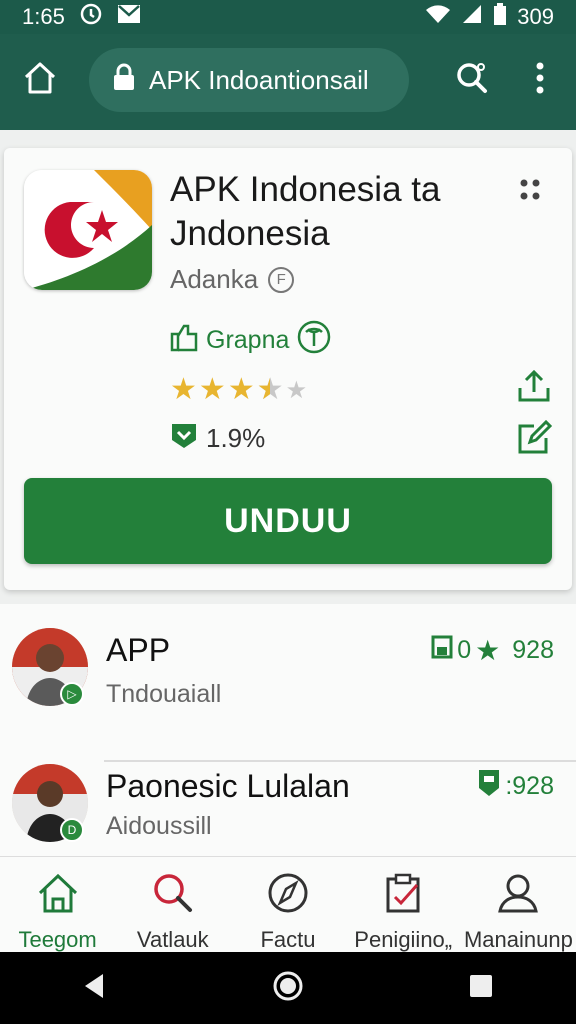 The width and height of the screenshot is (576, 1024). I want to click on star-half-icon: ★★, so click(270, 389).